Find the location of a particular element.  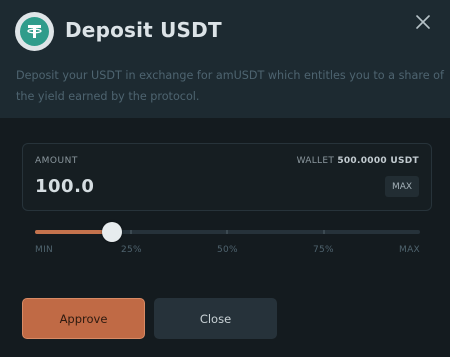

slider-labels: MIN 25% 50% 75% MAX is located at coordinates (227, 252).